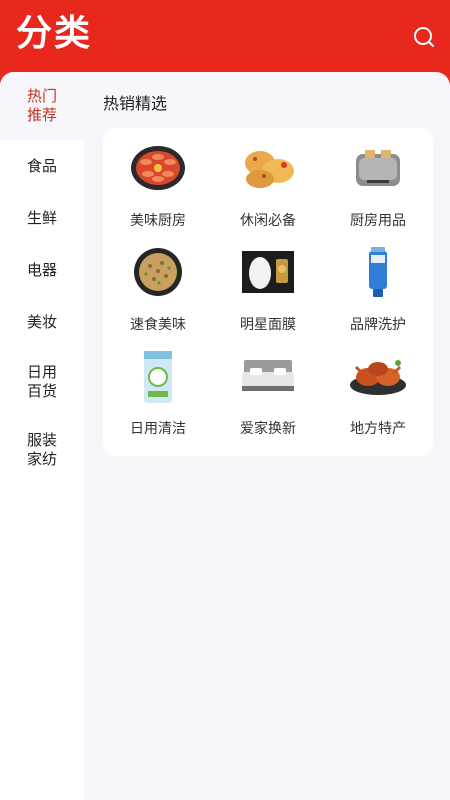 This screenshot has height=800, width=450. I want to click on category-item: 美味厨房, so click(158, 192).